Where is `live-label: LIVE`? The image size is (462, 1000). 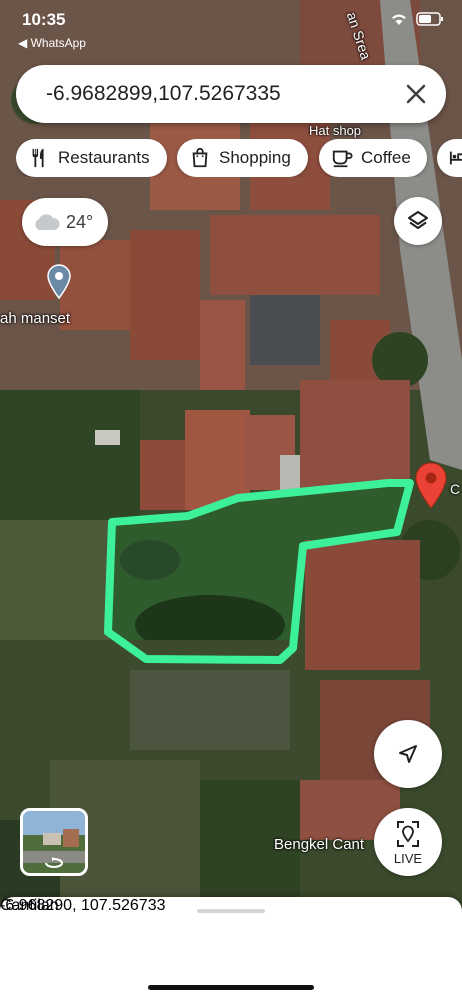
live-label: LIVE is located at coordinates (408, 858).